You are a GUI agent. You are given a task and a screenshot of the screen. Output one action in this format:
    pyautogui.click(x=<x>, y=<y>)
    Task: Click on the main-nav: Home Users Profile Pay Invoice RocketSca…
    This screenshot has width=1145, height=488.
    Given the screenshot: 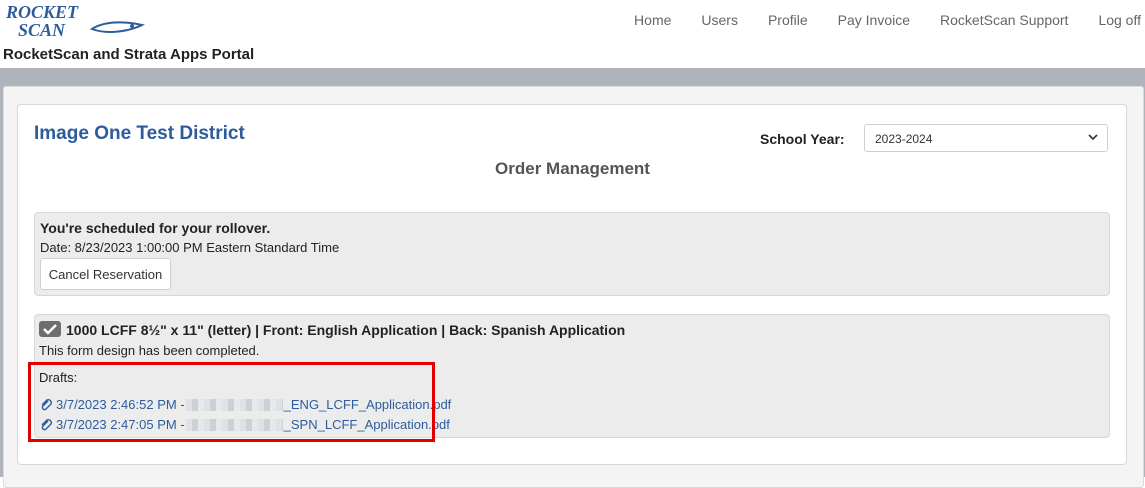 What is the action you would take?
    pyautogui.click(x=880, y=20)
    